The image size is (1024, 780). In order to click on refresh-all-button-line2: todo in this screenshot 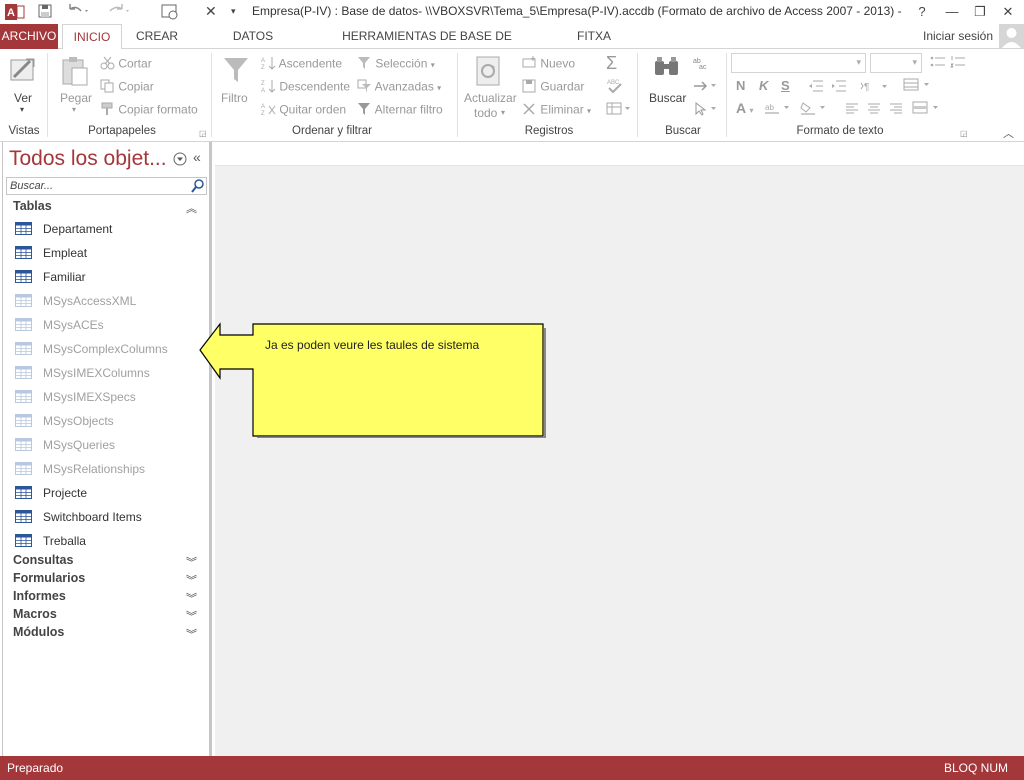, I will do `click(485, 113)`.